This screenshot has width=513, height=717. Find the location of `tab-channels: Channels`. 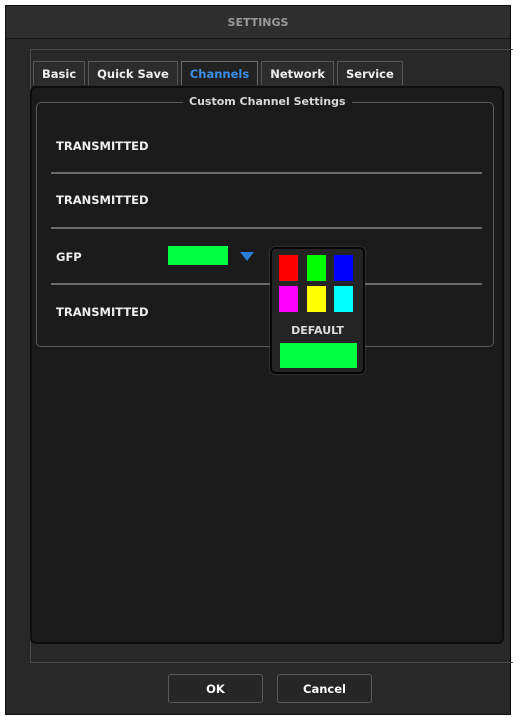

tab-channels: Channels is located at coordinates (219, 73).